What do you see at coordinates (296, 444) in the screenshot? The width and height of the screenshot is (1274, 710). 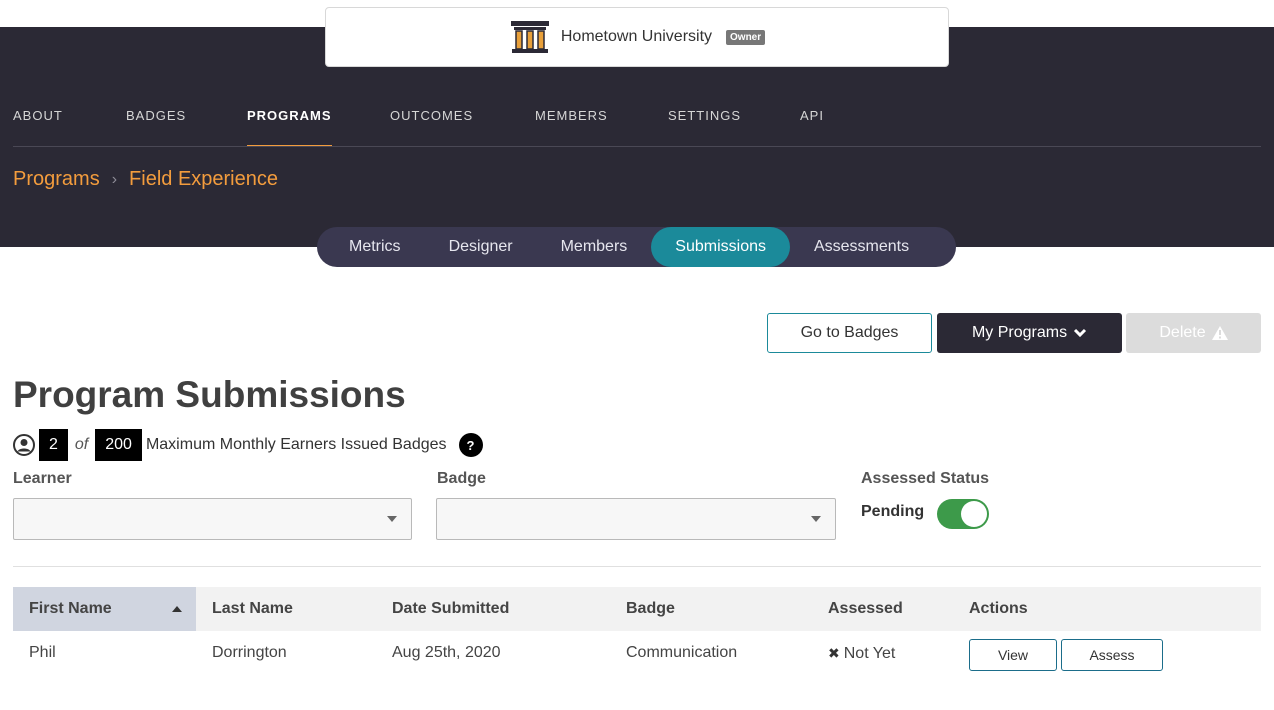 I see `quota-description: Maximum Monthly Earners Issued Badges` at bounding box center [296, 444].